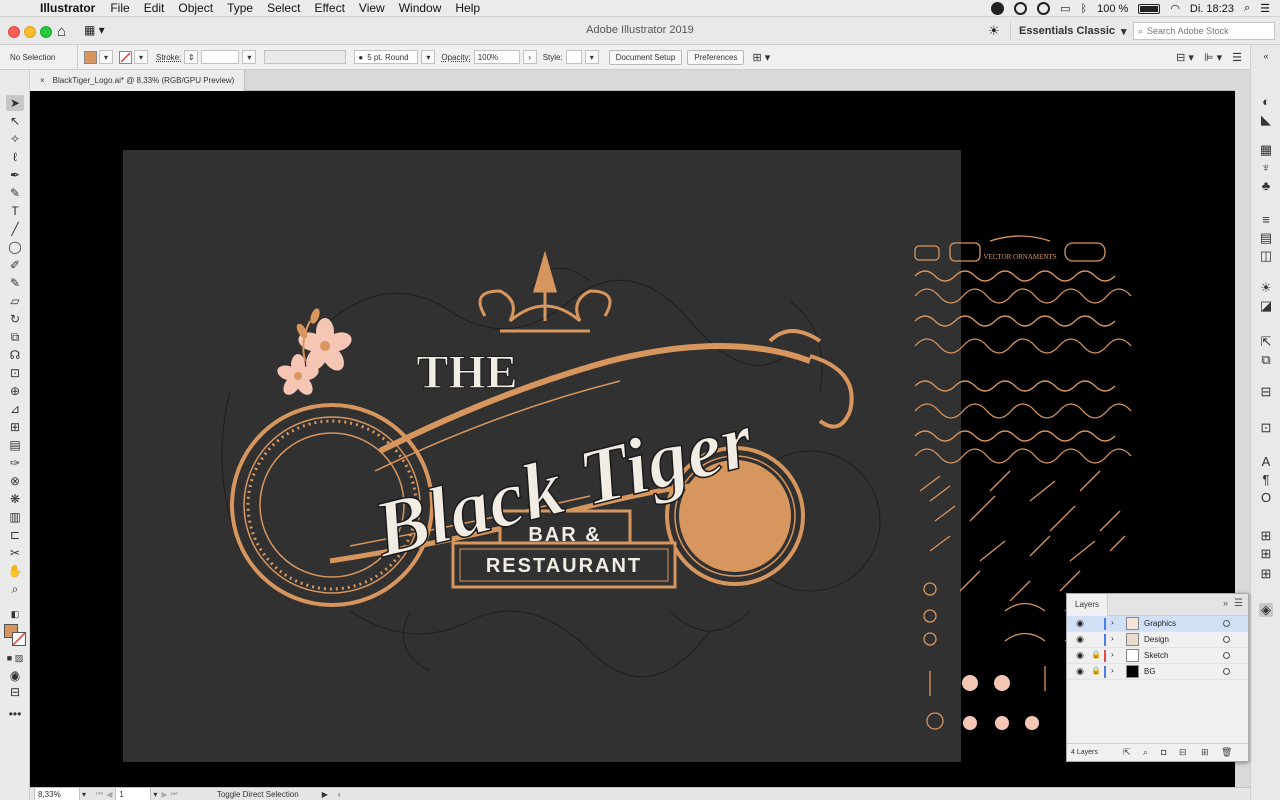 This screenshot has width=1280, height=800. What do you see at coordinates (1073, 31) in the screenshot?
I see `workspace-switcher: Essentials Classic ▾` at bounding box center [1073, 31].